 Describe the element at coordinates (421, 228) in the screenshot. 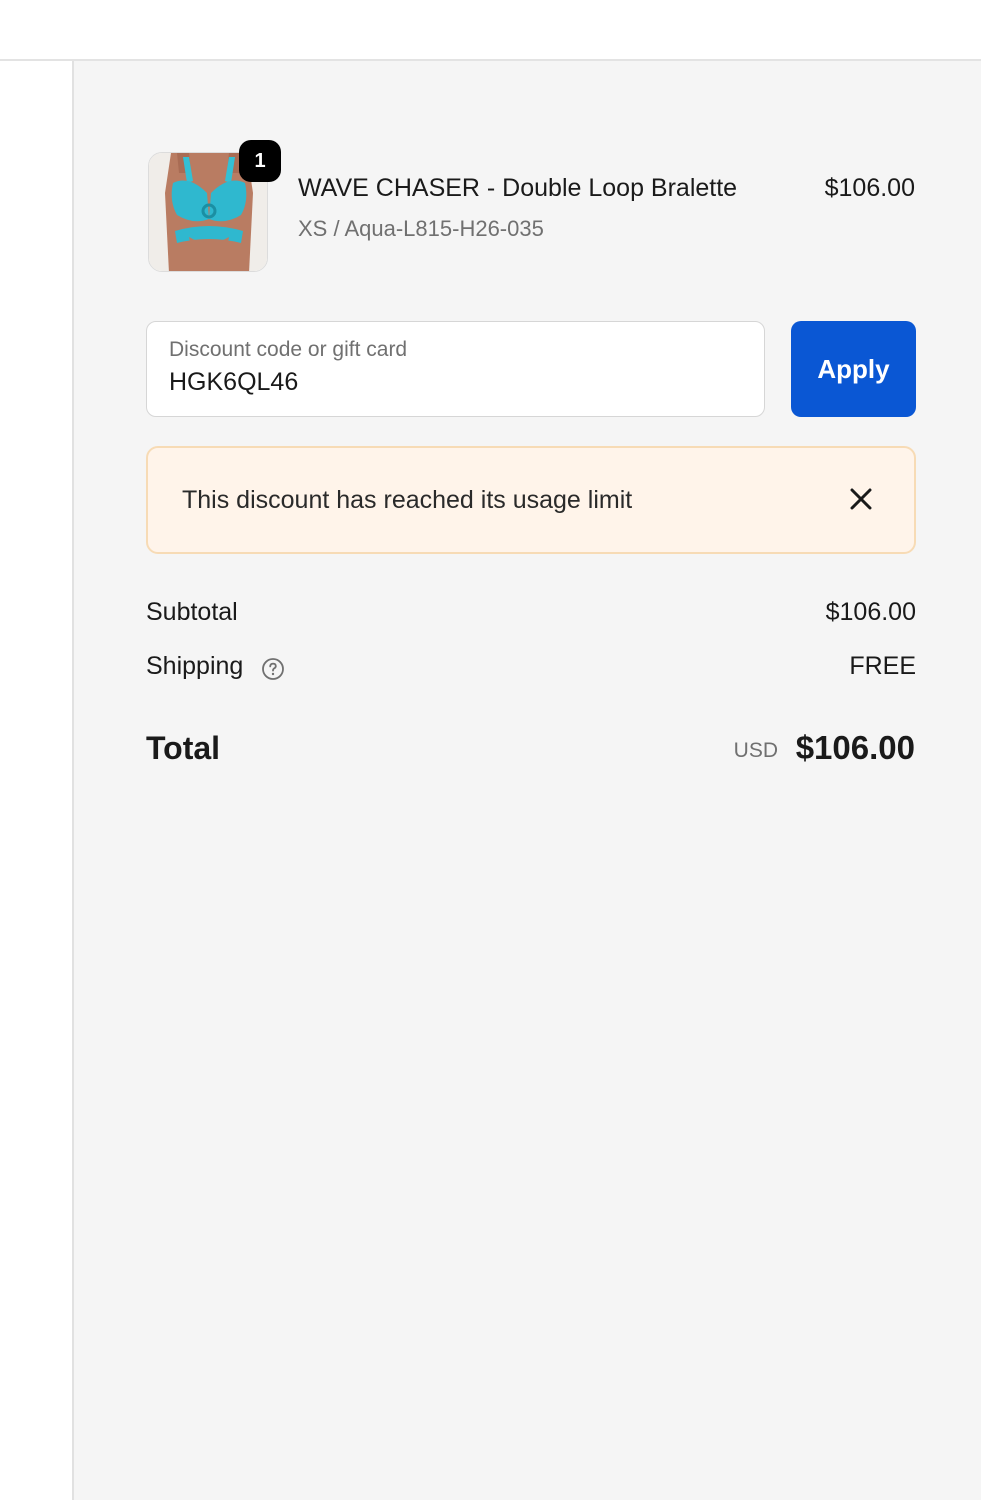

I see `product-variant: XS / Aqua-L815-H26-035` at that location.